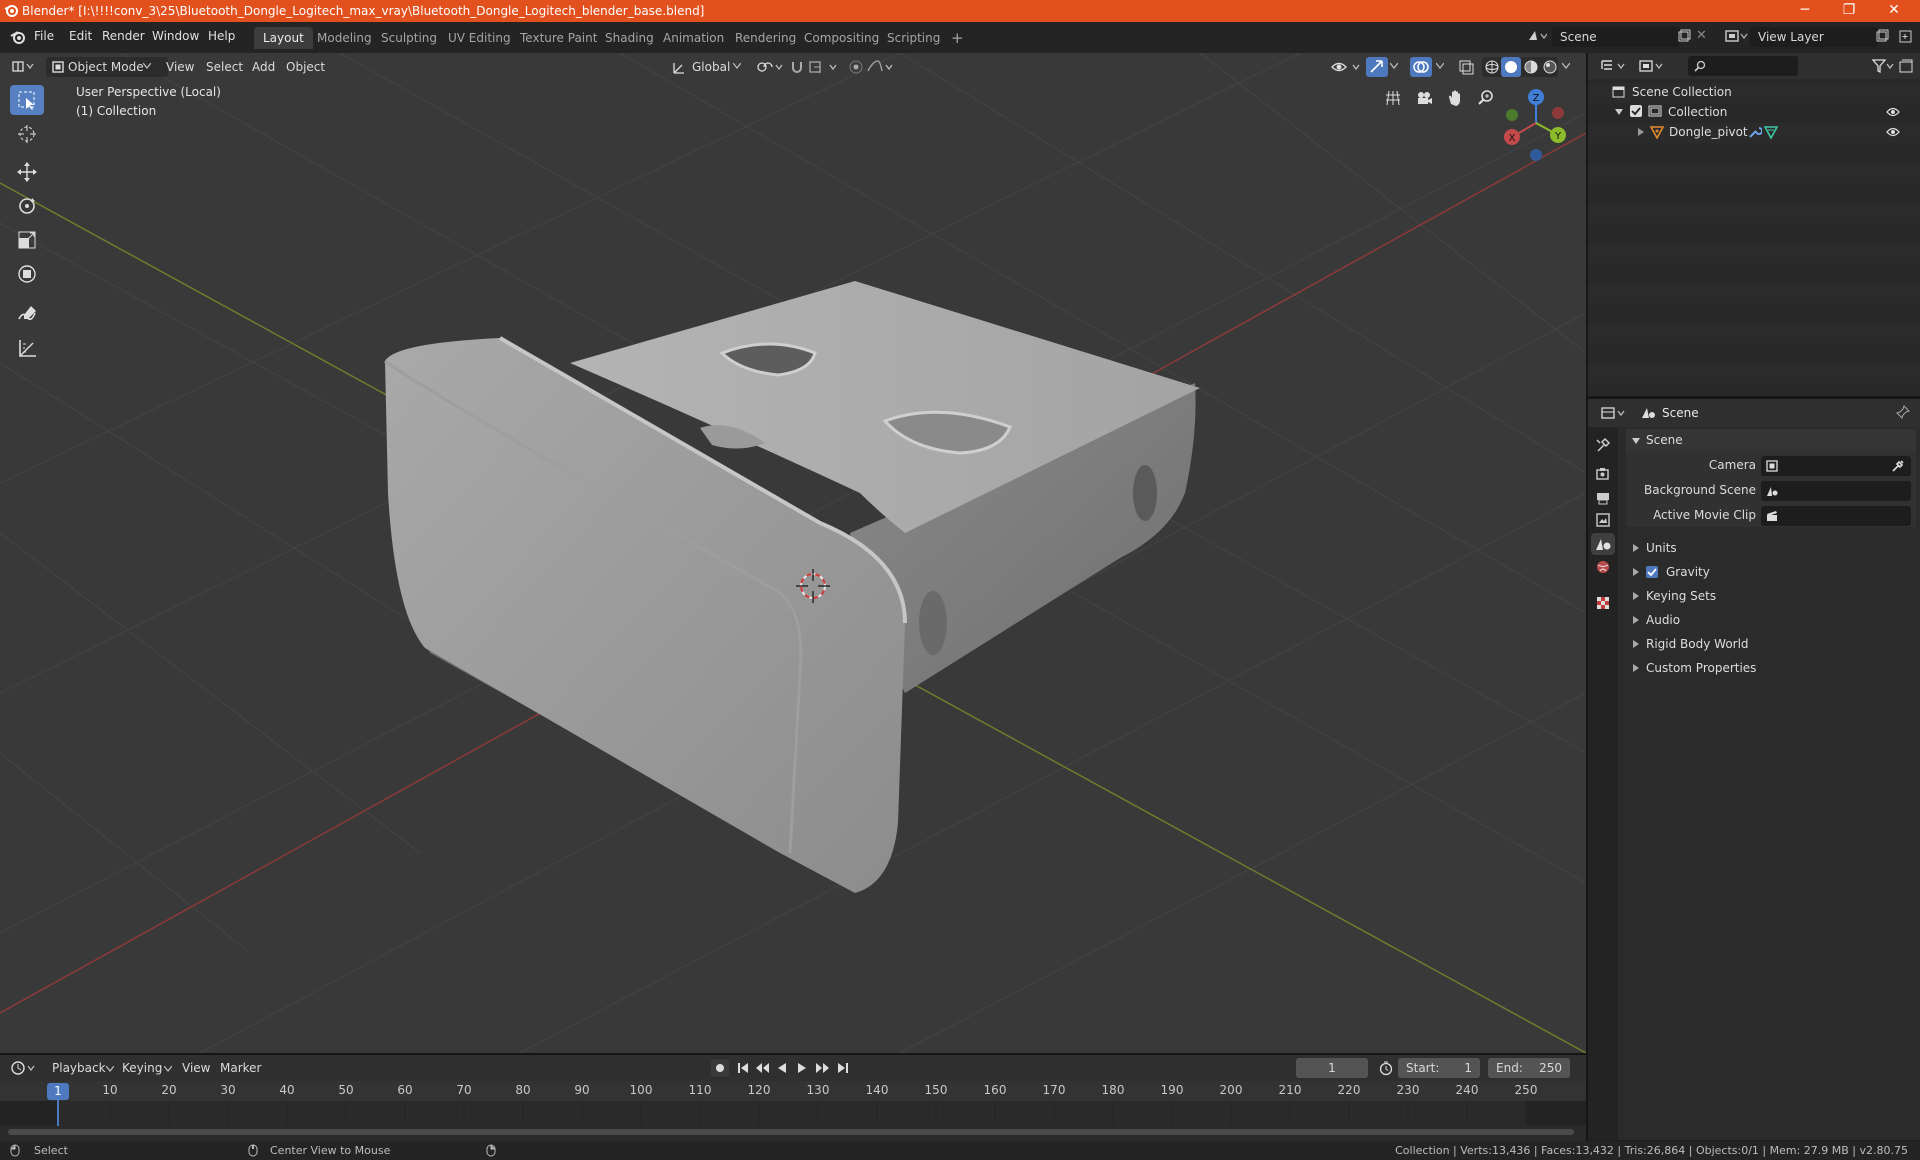 The height and width of the screenshot is (1160, 1920). What do you see at coordinates (1771, 572) in the screenshot?
I see `gravity-section: Gravity` at bounding box center [1771, 572].